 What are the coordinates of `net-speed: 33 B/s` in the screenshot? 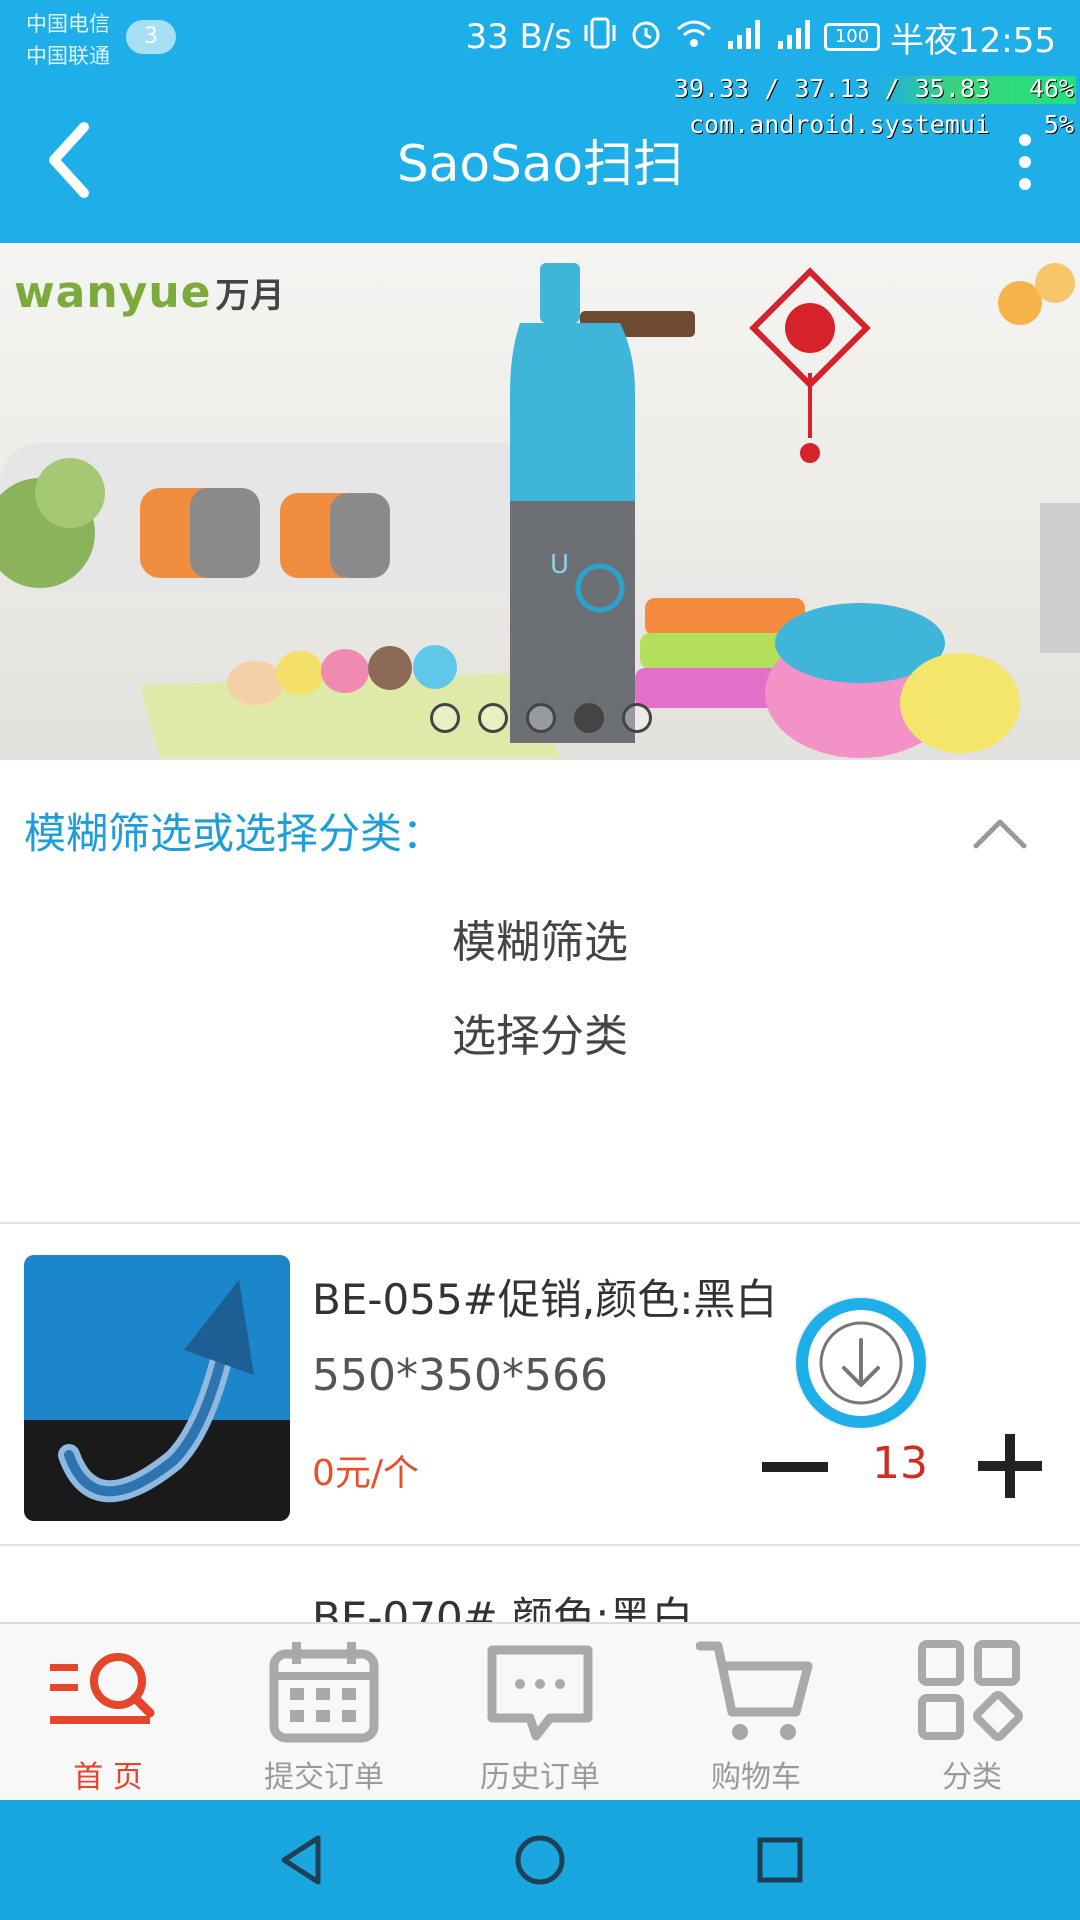 It's located at (519, 37).